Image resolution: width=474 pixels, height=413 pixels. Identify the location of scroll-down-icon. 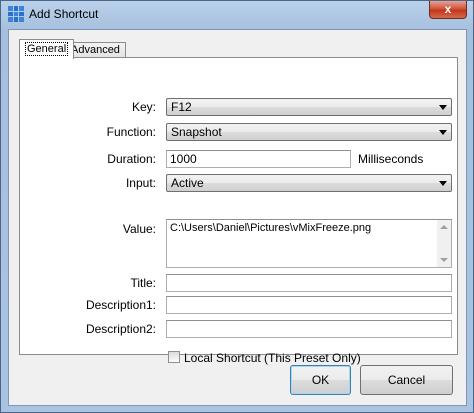
(444, 260).